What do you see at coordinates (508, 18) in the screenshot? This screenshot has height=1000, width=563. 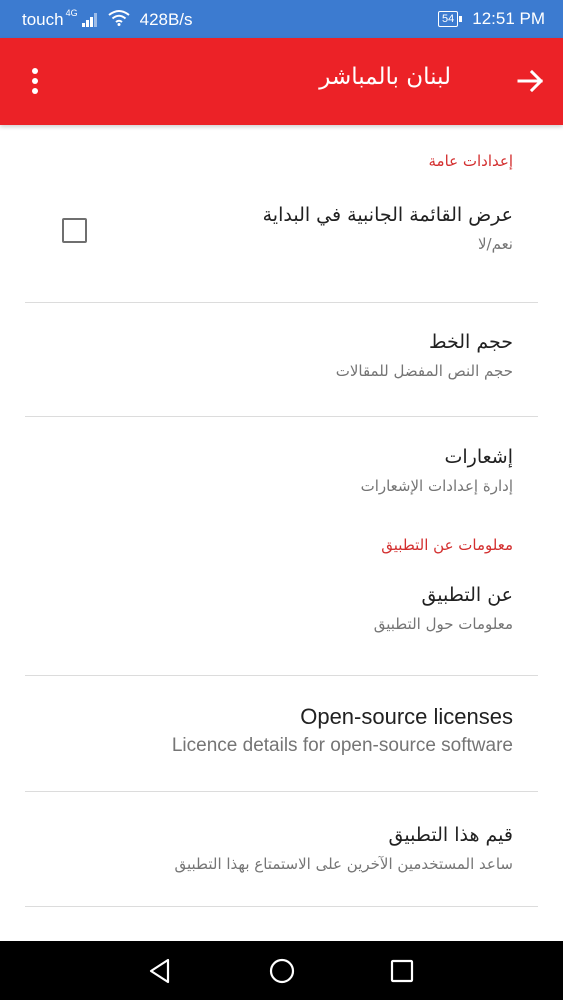 I see `clock-label: 12:51 PM` at bounding box center [508, 18].